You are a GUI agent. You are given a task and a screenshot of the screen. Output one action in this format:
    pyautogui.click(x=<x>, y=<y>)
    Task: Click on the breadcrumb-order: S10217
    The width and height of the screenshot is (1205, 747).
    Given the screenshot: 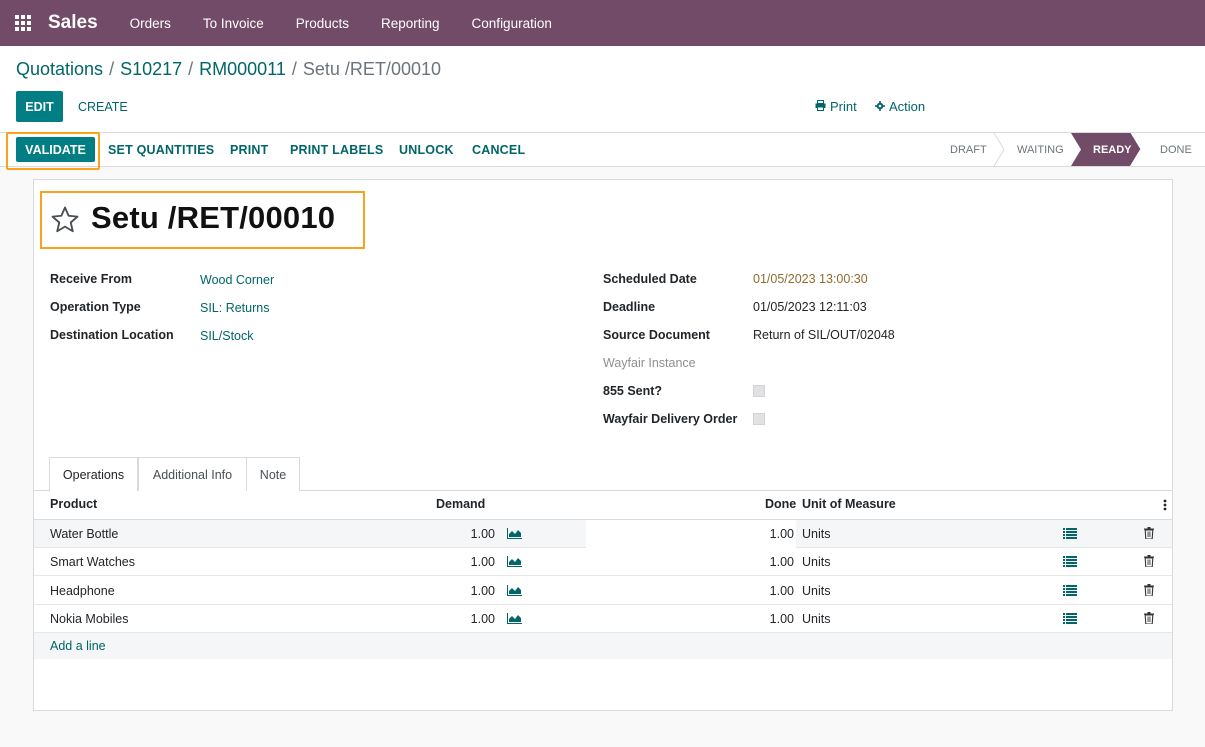 What is the action you would take?
    pyautogui.click(x=151, y=69)
    